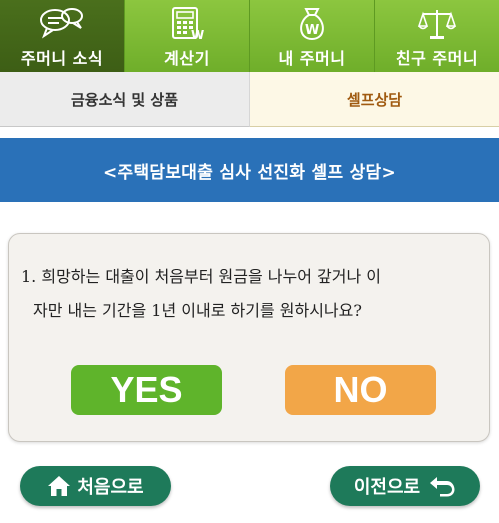 This screenshot has height=523, width=499. Describe the element at coordinates (387, 487) in the screenshot. I see `previous-button-label: 이전으로` at that location.